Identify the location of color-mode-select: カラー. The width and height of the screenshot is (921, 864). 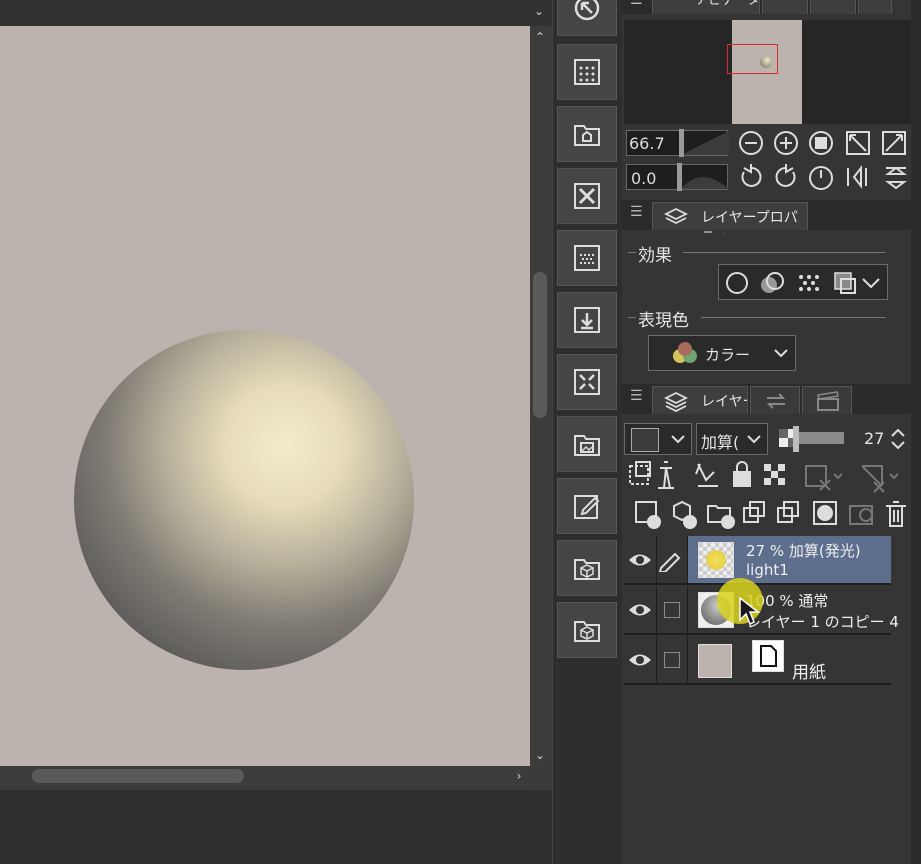
(722, 353).